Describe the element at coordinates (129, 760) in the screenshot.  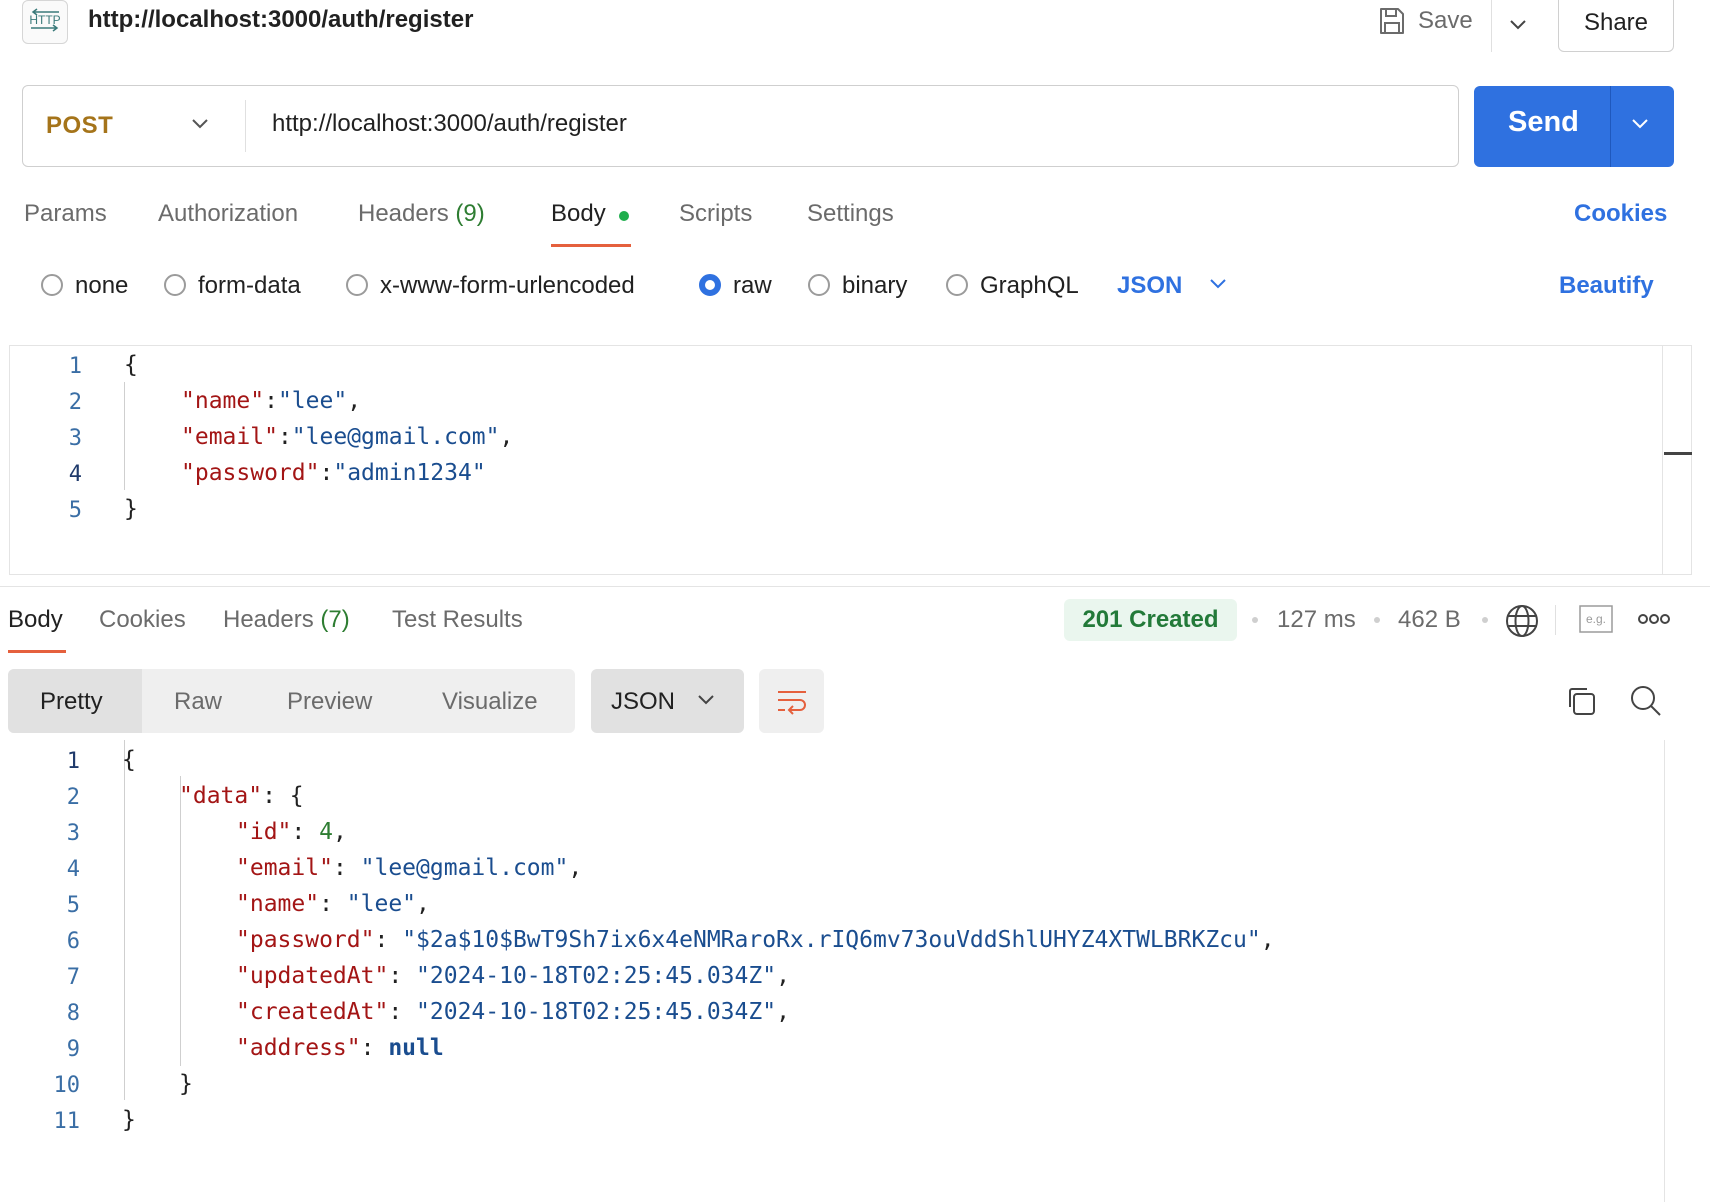
I see `response-code-line: {` at that location.